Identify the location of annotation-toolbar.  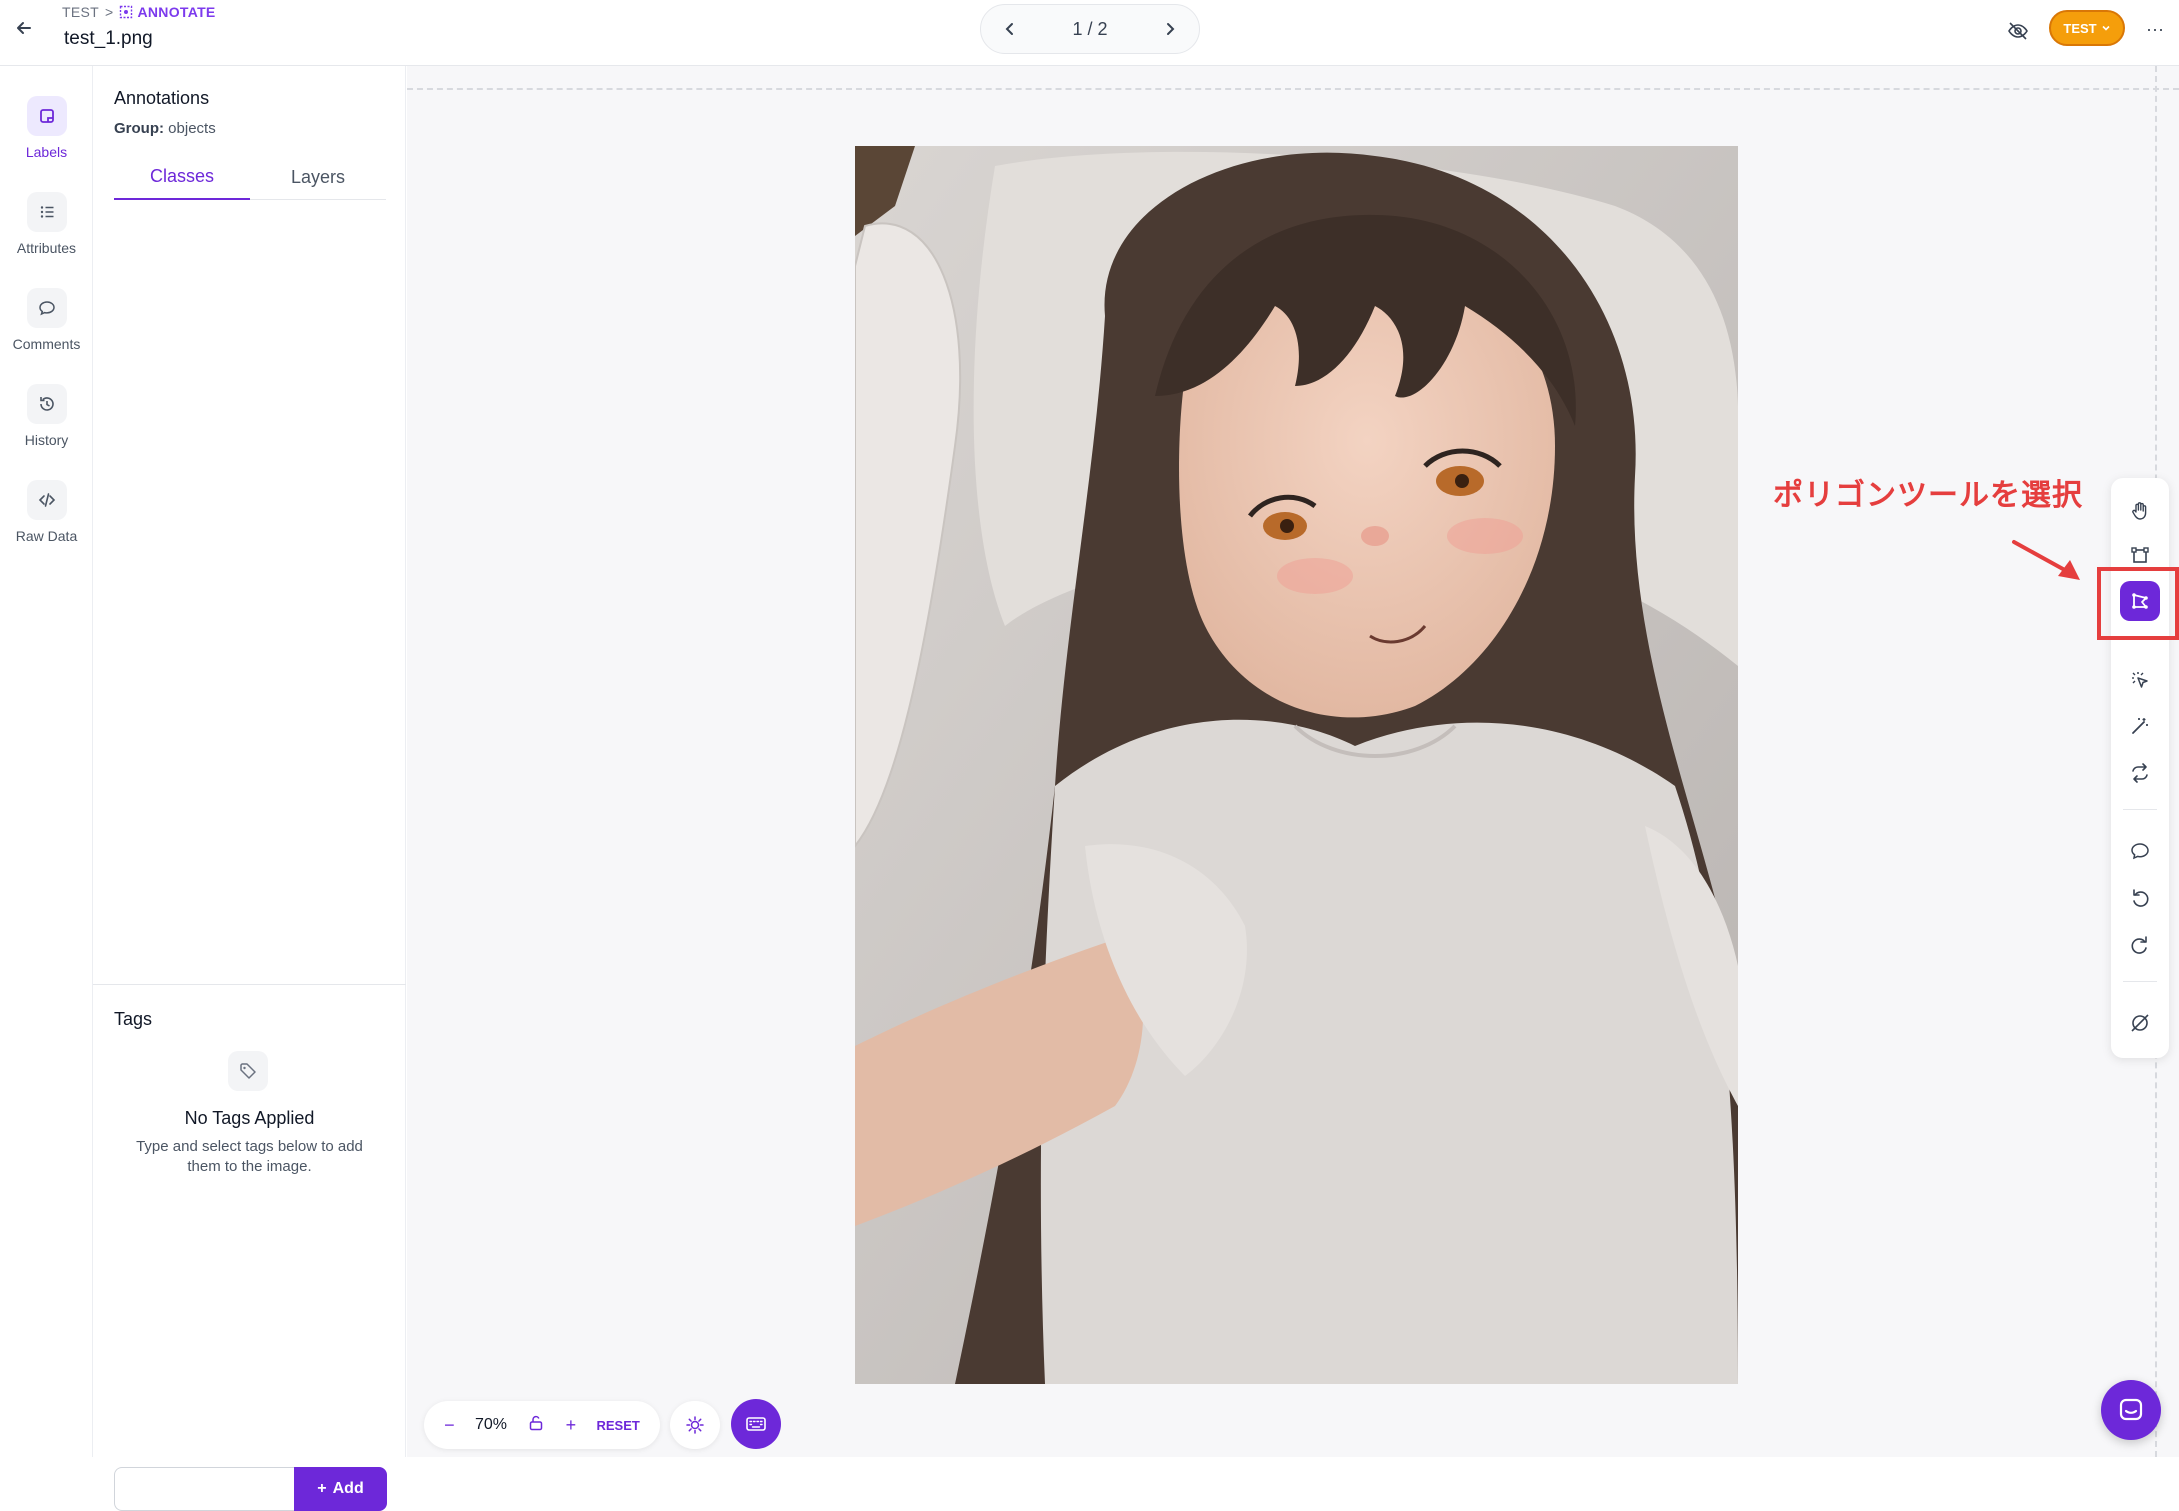
(2140, 768).